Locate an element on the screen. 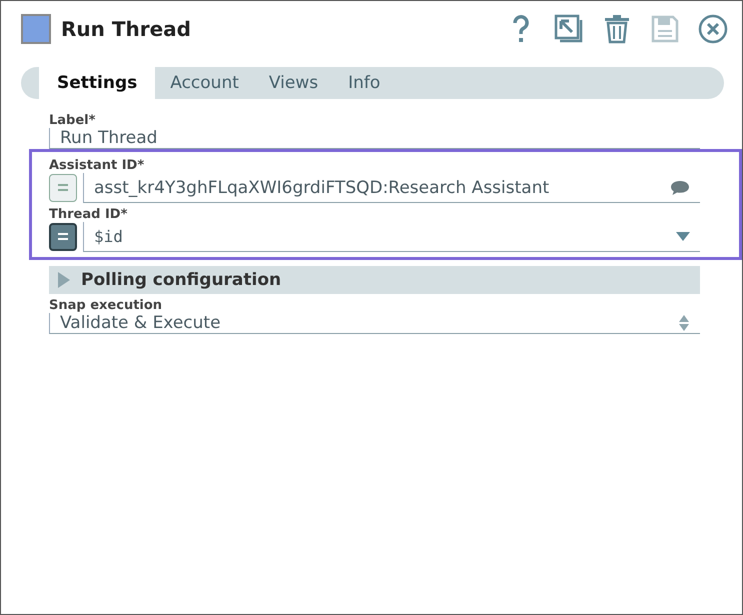  comment-icon is located at coordinates (680, 188).